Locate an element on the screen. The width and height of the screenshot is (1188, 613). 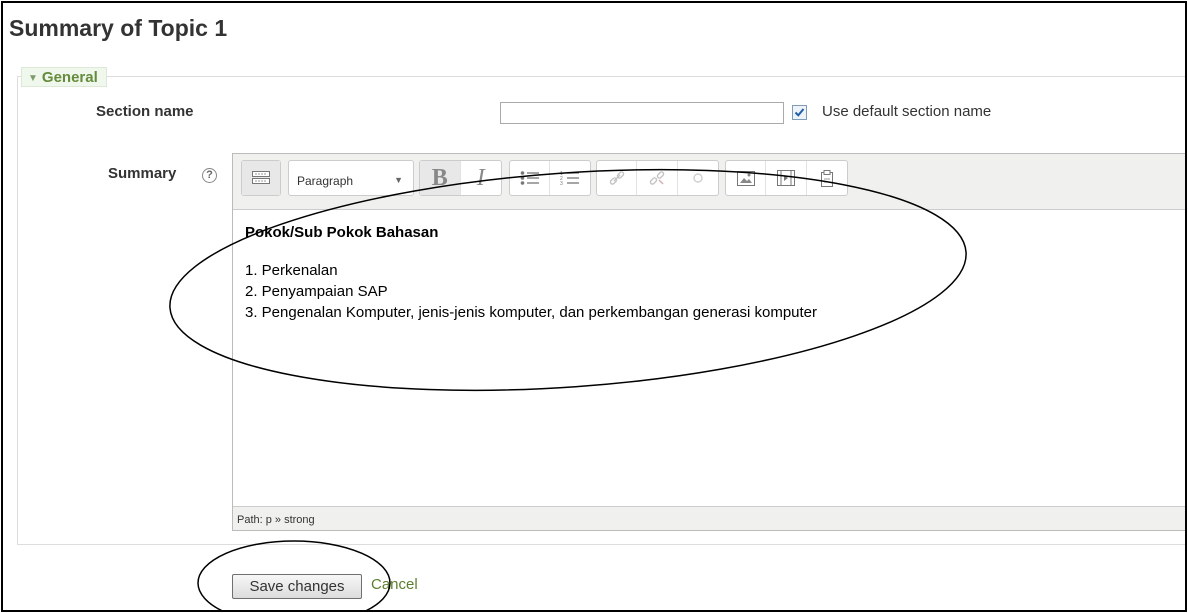
cancel-link: Cancel is located at coordinates (394, 584).